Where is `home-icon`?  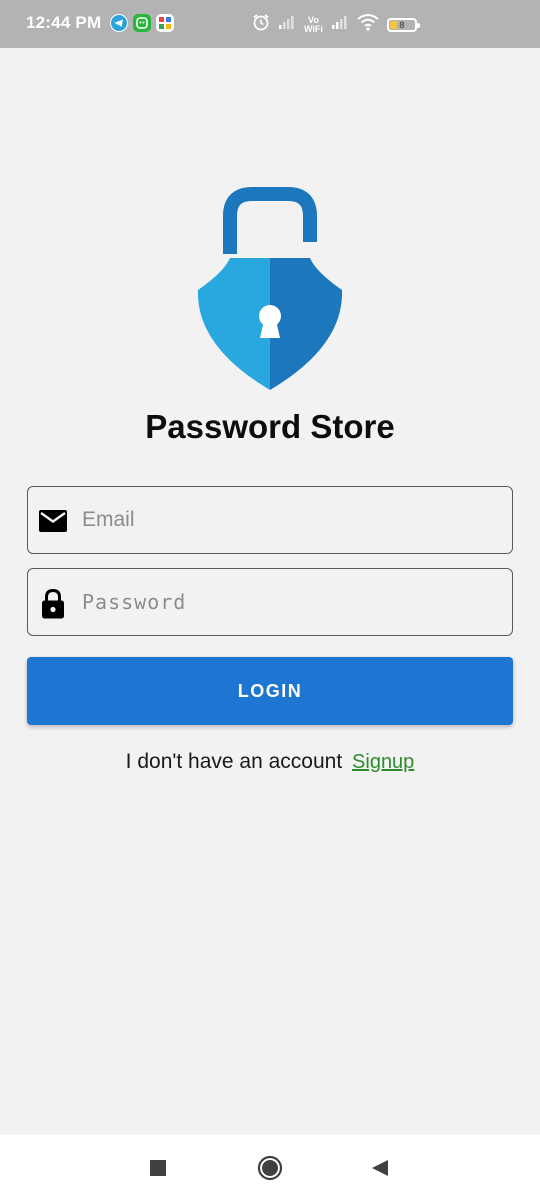
home-icon is located at coordinates (270, 1168).